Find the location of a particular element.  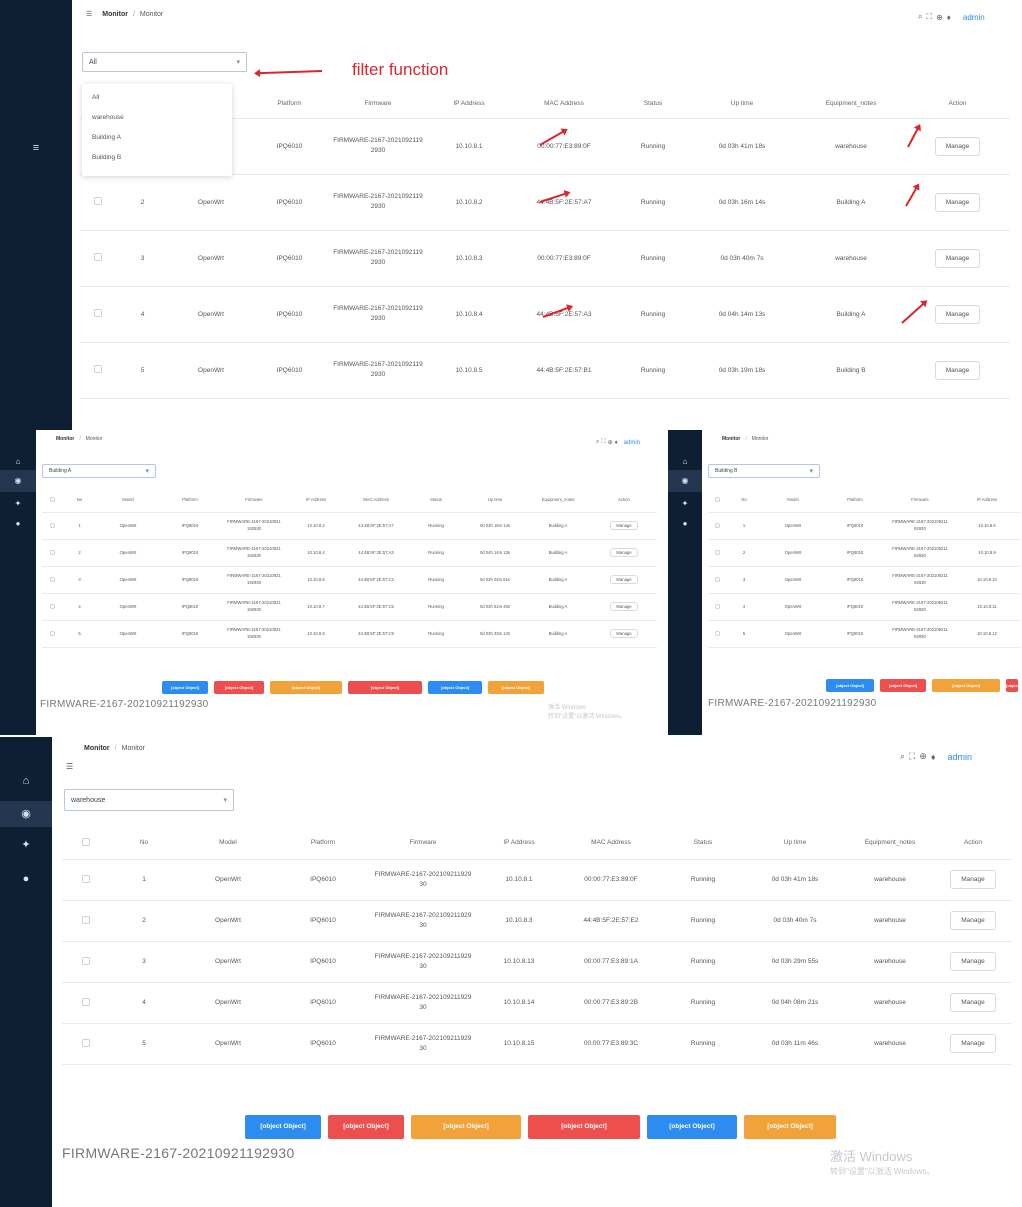

filter-option-building-b: Building B is located at coordinates (157, 158).